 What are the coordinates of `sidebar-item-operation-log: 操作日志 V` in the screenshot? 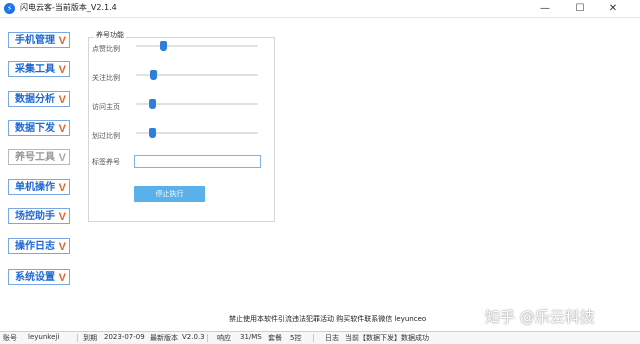 It's located at (39, 246).